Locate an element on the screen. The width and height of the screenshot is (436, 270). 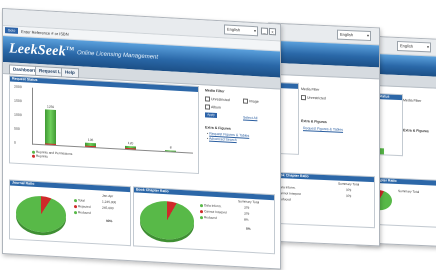
pie-row-value: 245,000 is located at coordinates (108, 208).